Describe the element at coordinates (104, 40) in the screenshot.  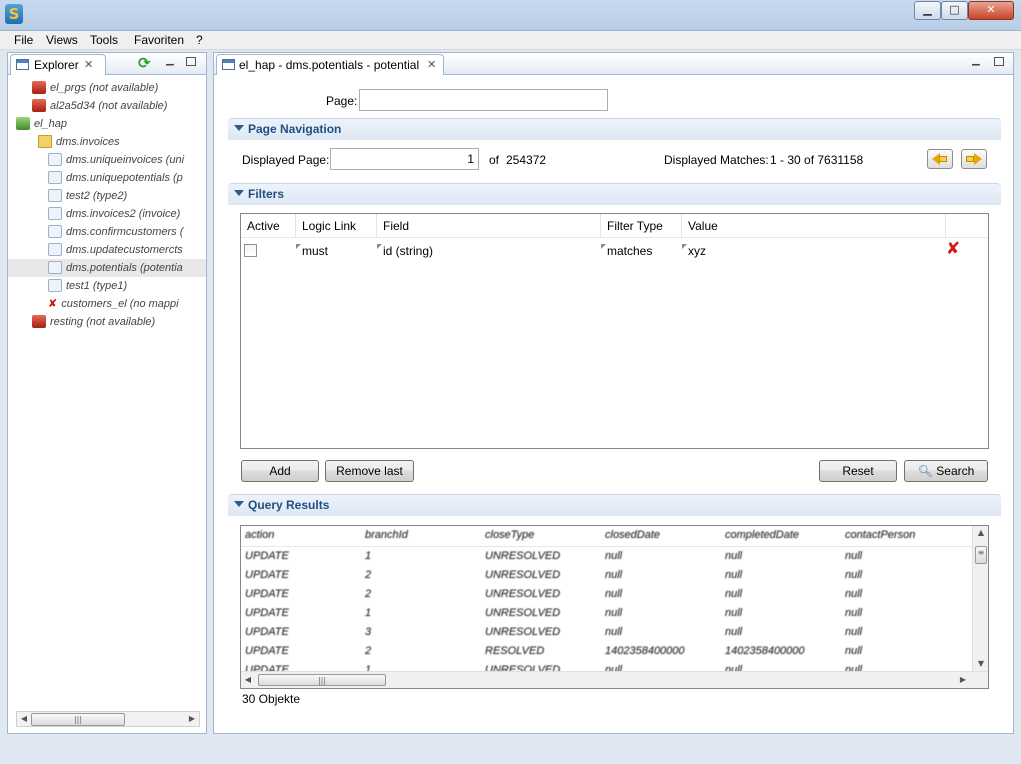
I see `menu-tools: Tools` at that location.